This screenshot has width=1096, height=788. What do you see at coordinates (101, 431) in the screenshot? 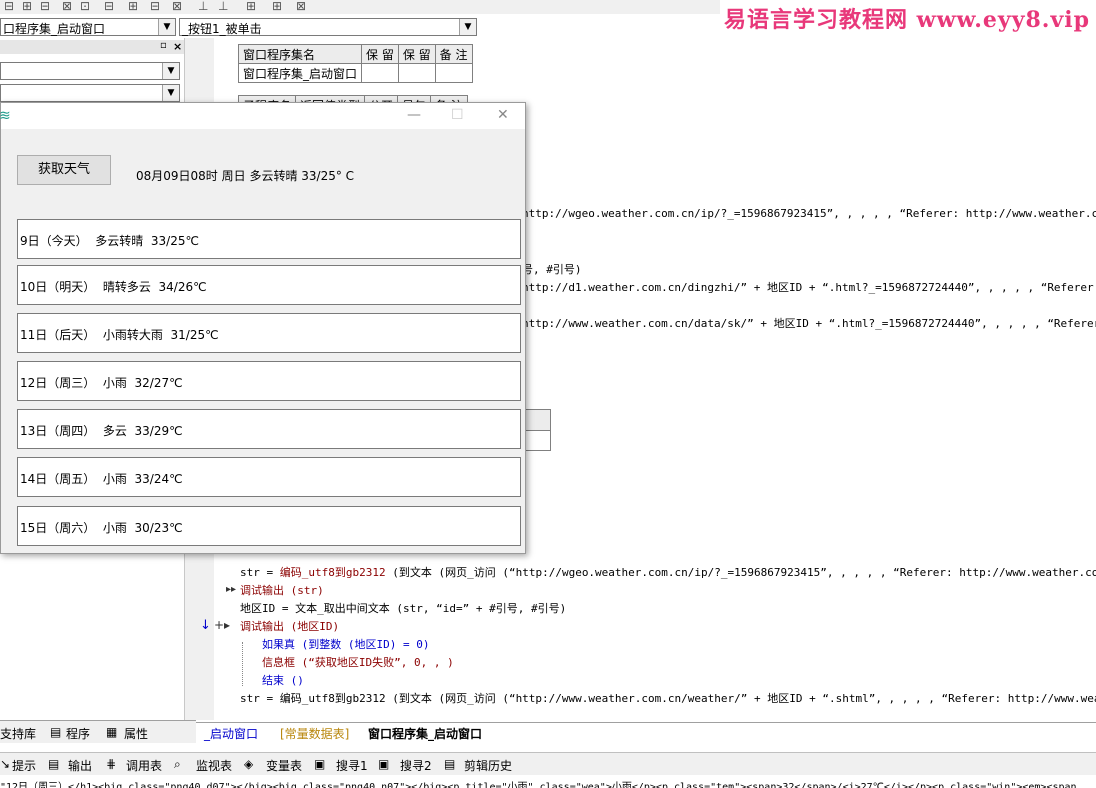
I see `forecast-text: 13日（周四） 多云 33/29℃` at bounding box center [101, 431].